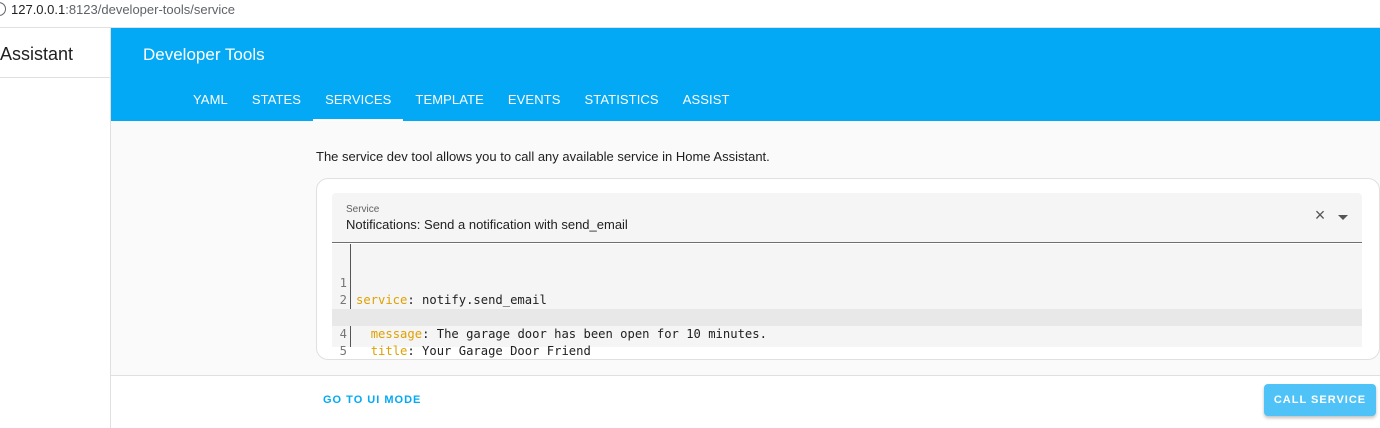 The width and height of the screenshot is (1380, 428). What do you see at coordinates (622, 102) in the screenshot?
I see `tab-statistics: STATISTICS` at bounding box center [622, 102].